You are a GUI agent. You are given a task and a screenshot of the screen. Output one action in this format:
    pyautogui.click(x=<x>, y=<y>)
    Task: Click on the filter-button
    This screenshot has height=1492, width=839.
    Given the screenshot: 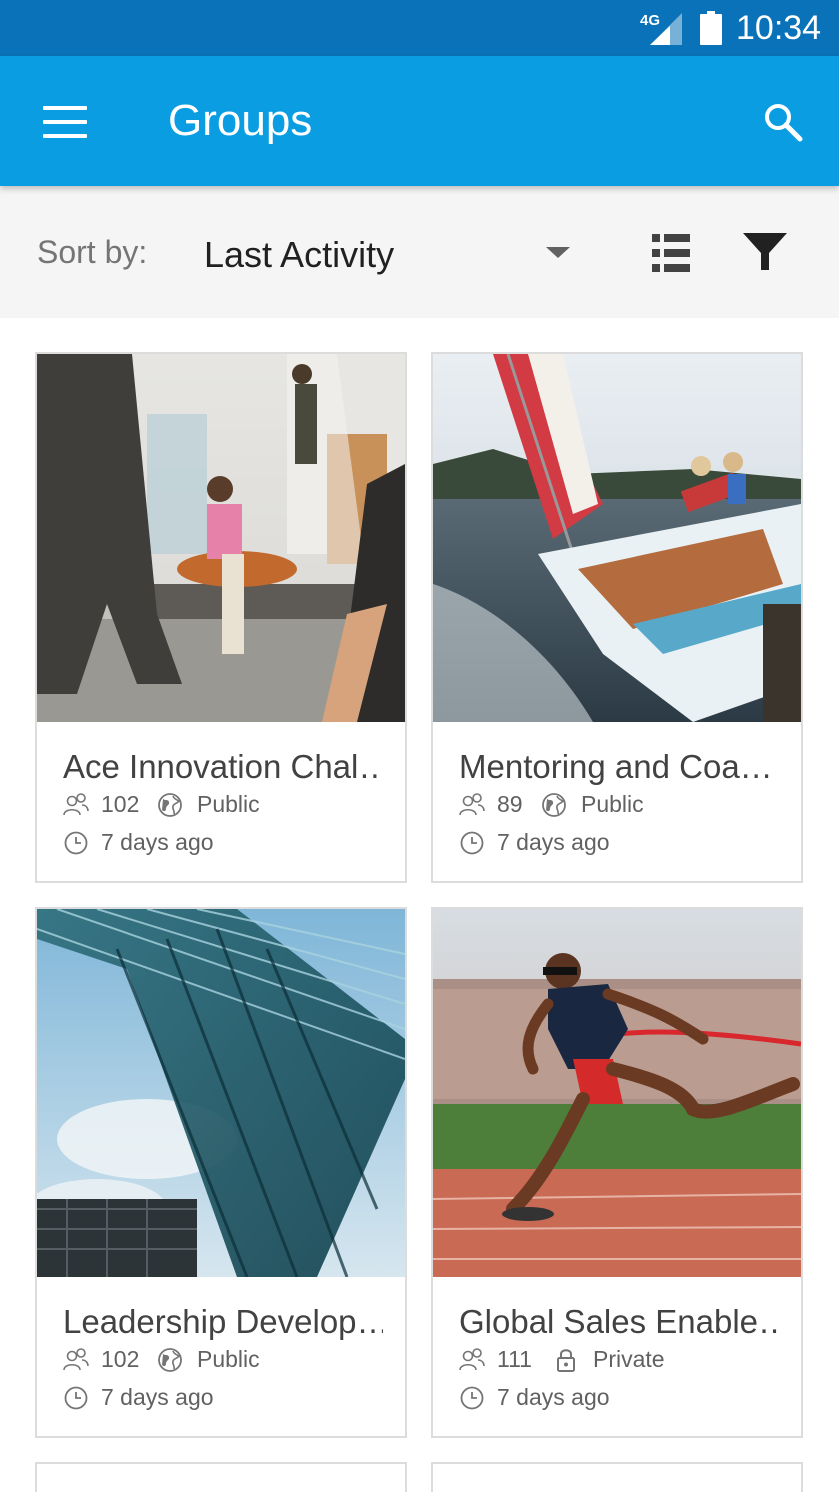 What is the action you would take?
    pyautogui.click(x=765, y=253)
    